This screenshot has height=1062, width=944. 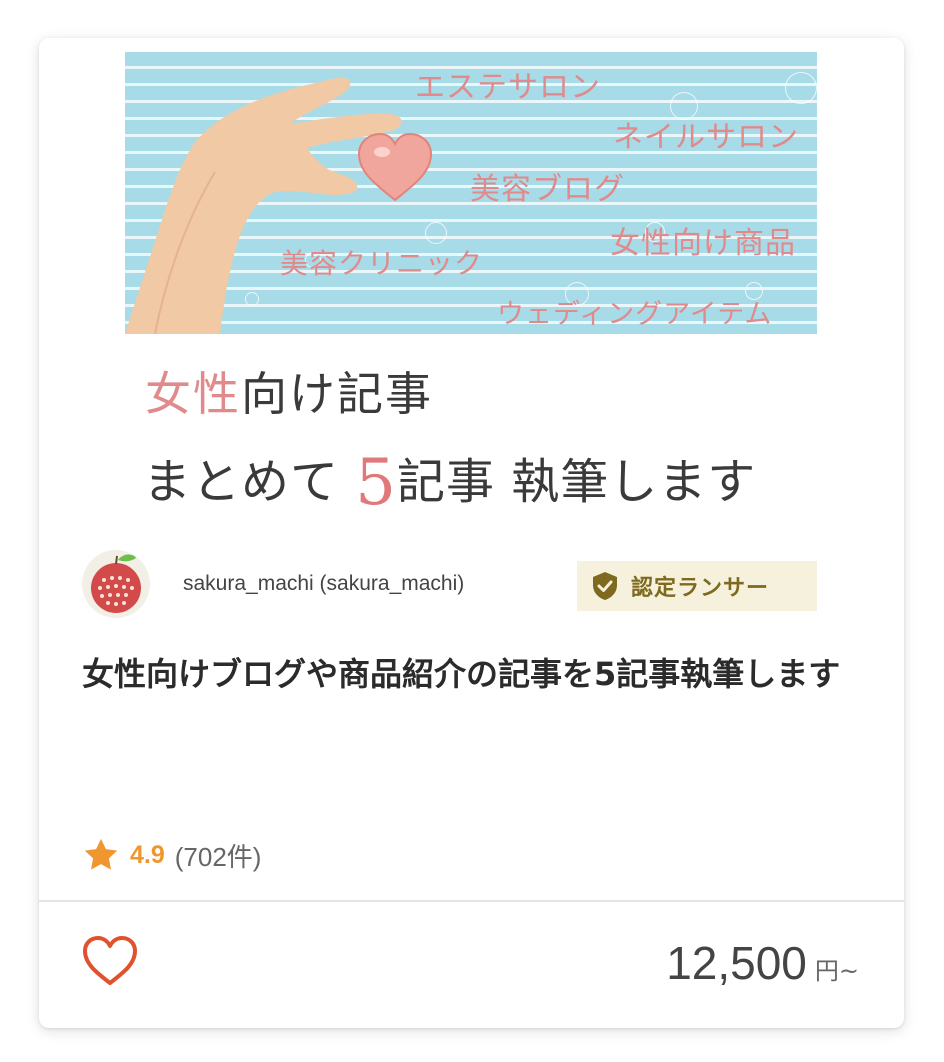 I want to click on price-unit: 円~, so click(x=836, y=971).